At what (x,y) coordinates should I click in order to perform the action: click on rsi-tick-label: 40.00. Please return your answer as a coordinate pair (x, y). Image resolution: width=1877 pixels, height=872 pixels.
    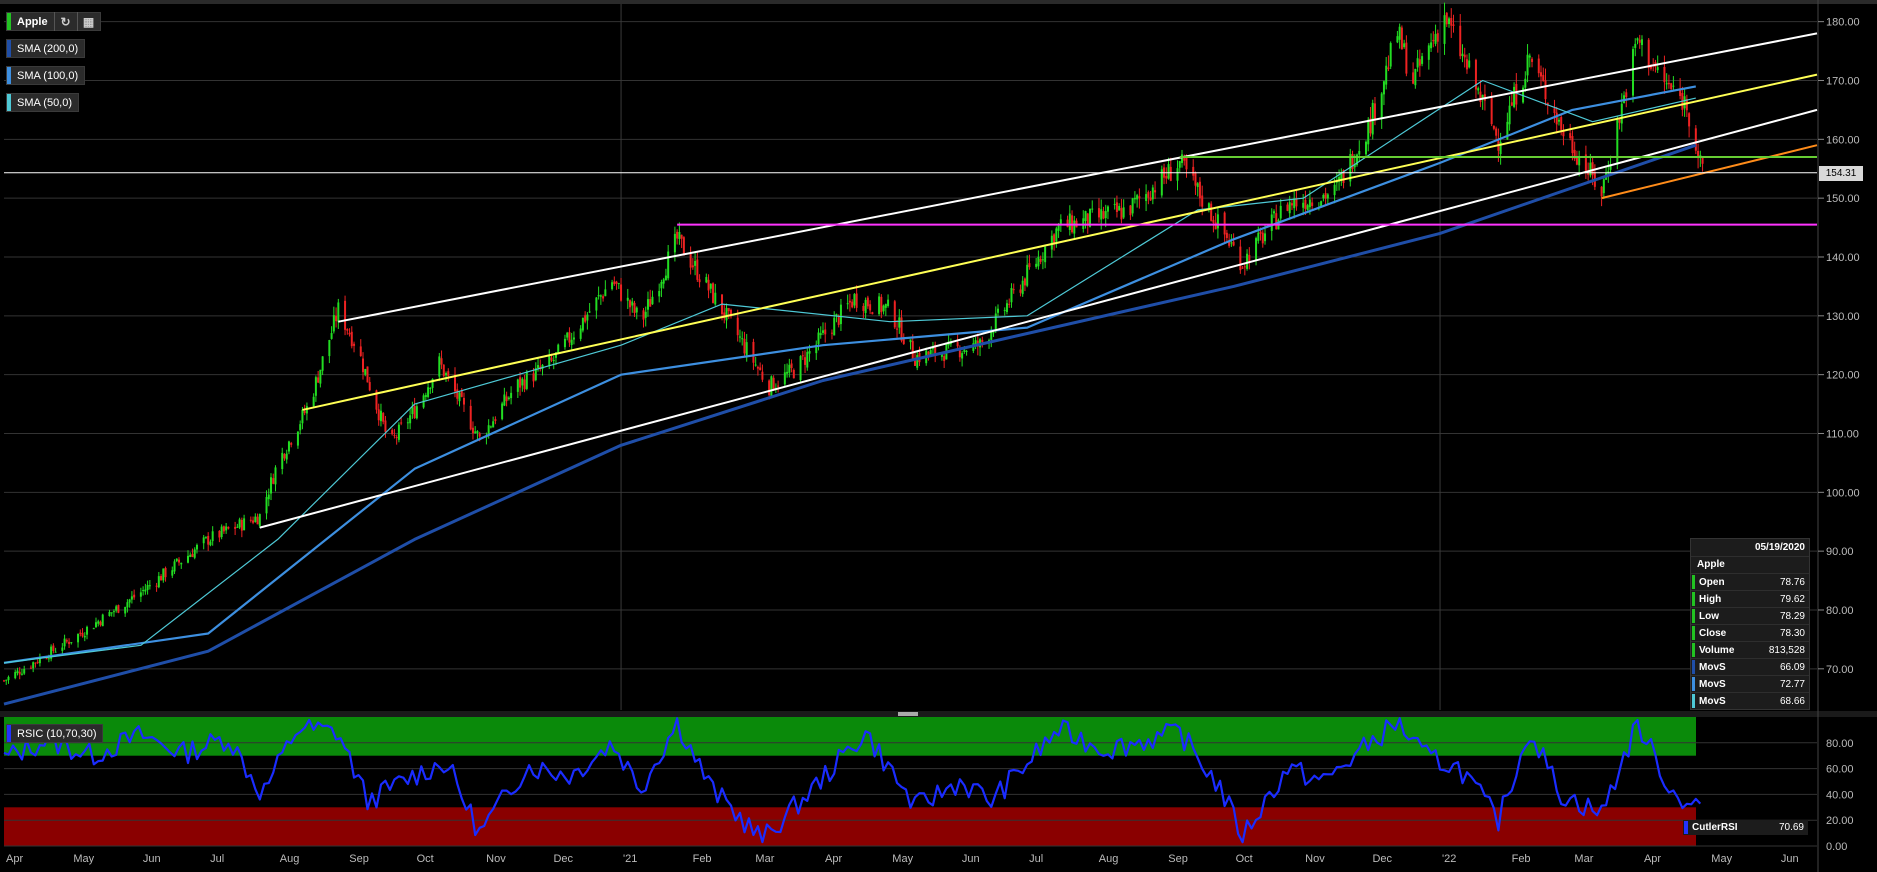
    Looking at the image, I should click on (1840, 795).